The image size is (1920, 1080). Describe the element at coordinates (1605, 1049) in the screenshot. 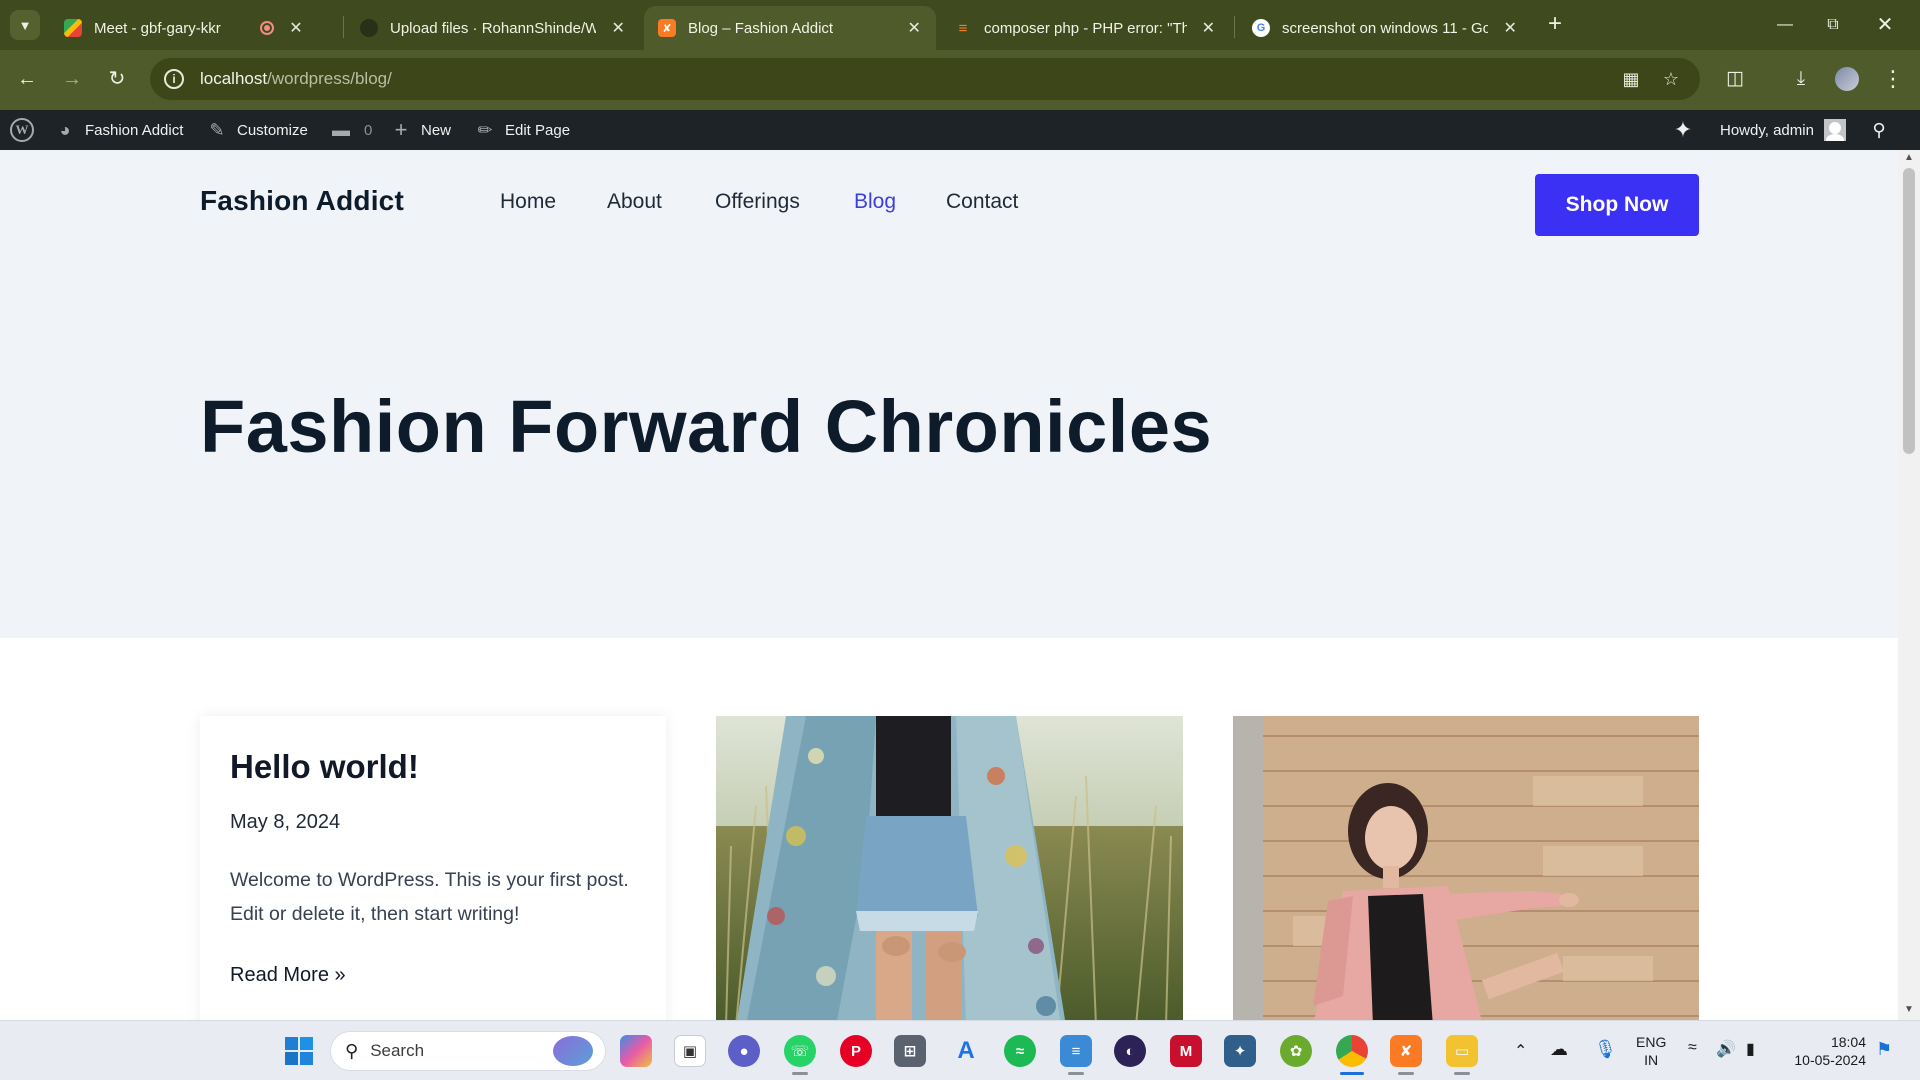

I see `microphone-icon: 🎙` at that location.